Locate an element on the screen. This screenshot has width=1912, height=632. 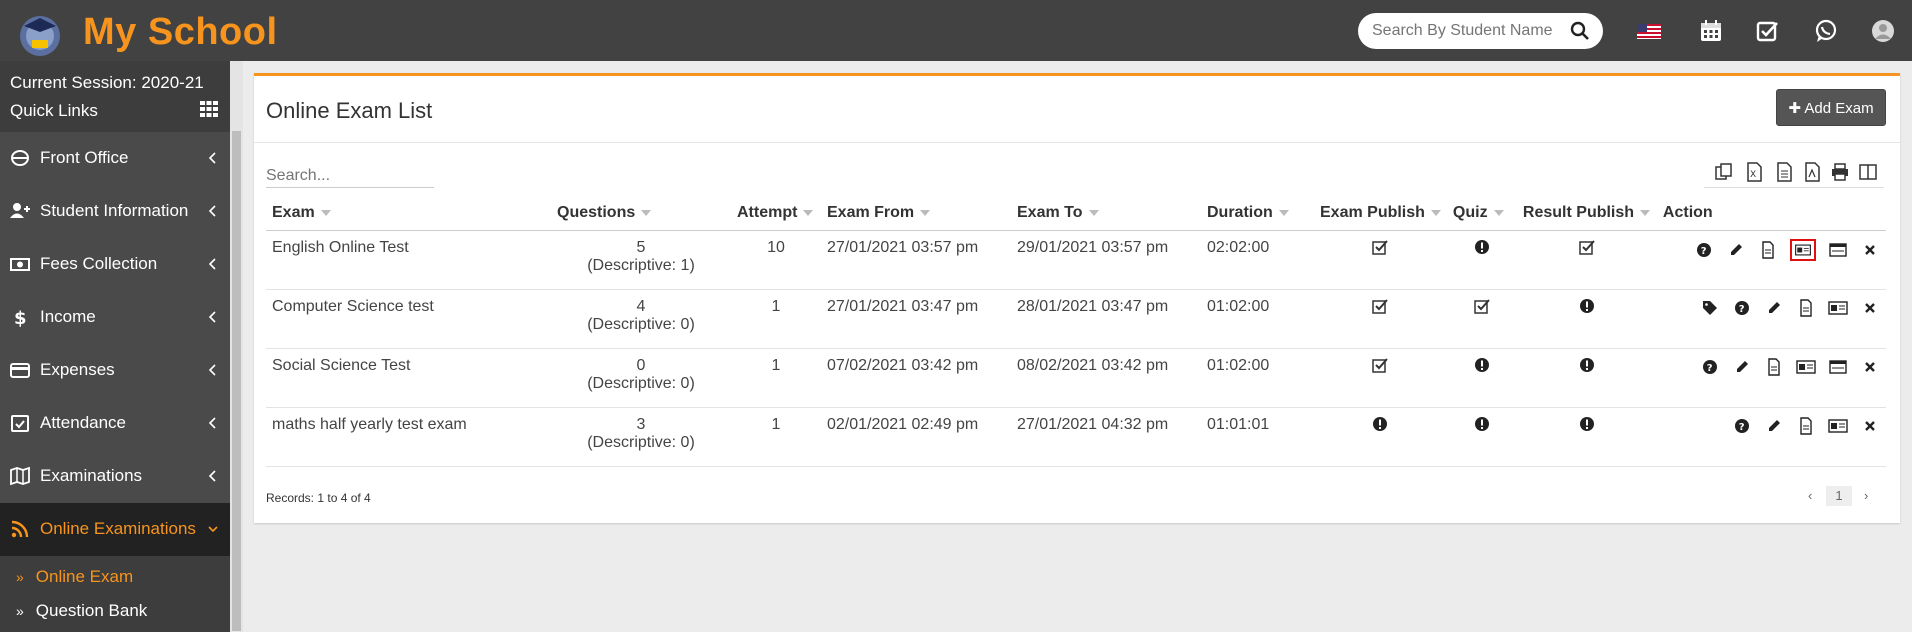
prev-page-icon: ‹ is located at coordinates (1810, 495).